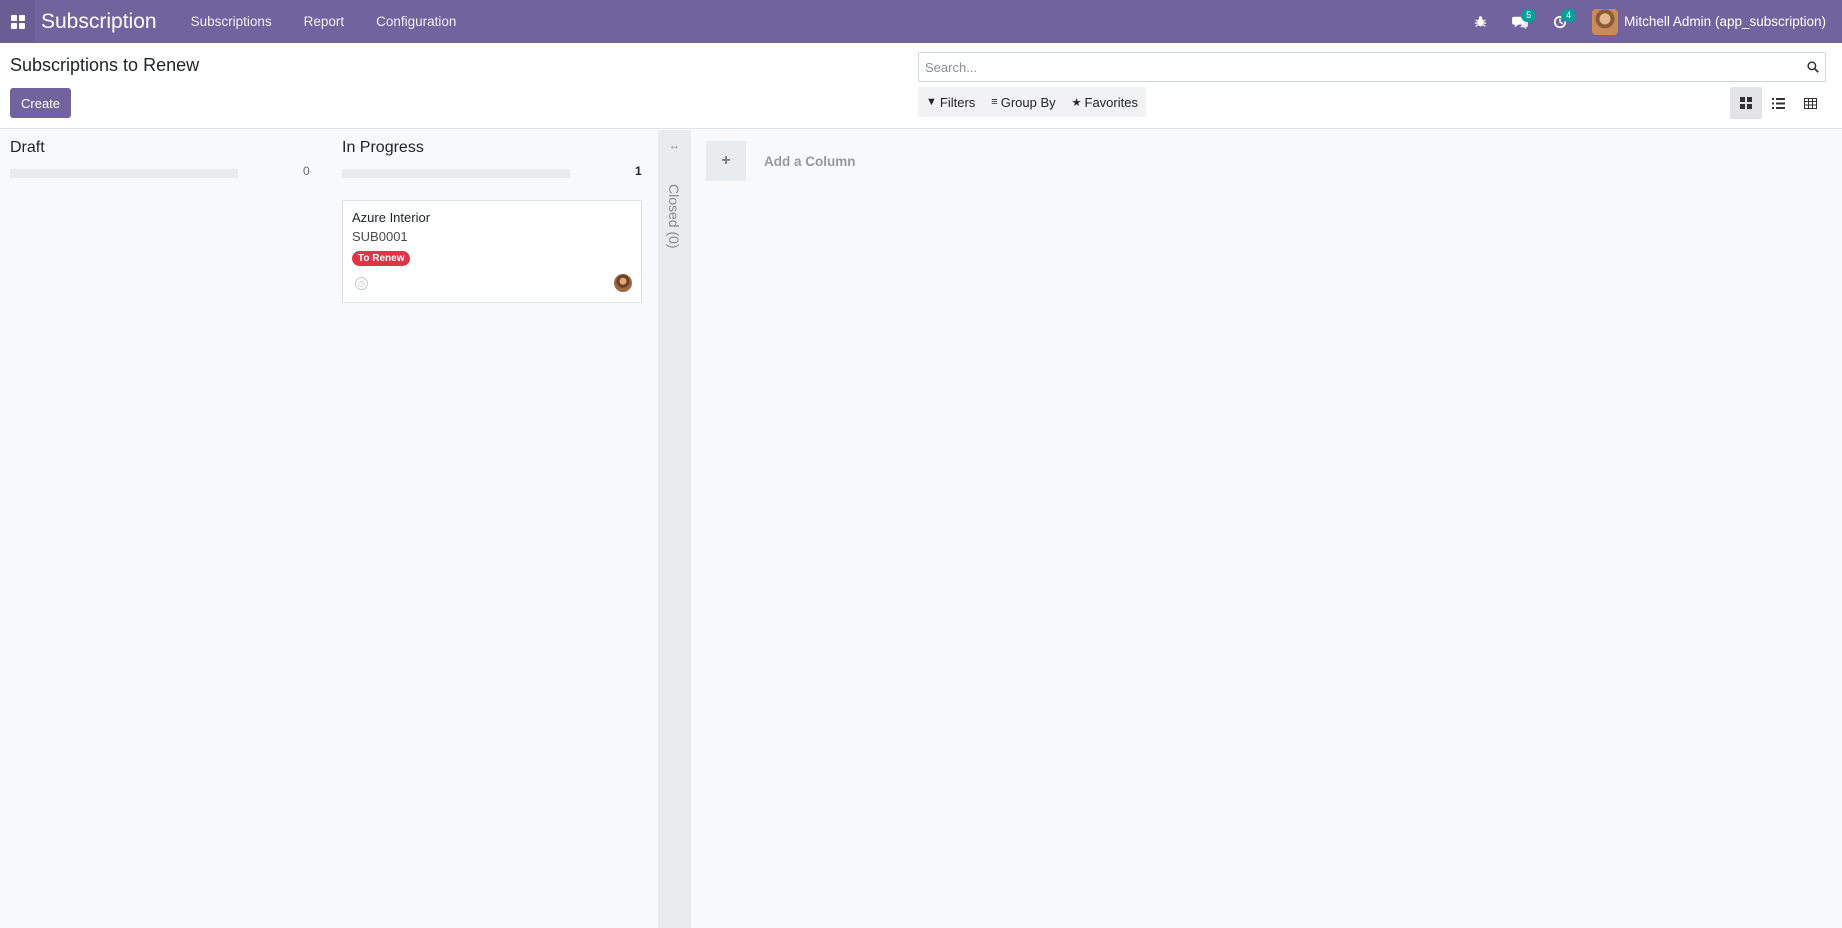 The height and width of the screenshot is (928, 1842). I want to click on app-title: Subscription, so click(99, 22).